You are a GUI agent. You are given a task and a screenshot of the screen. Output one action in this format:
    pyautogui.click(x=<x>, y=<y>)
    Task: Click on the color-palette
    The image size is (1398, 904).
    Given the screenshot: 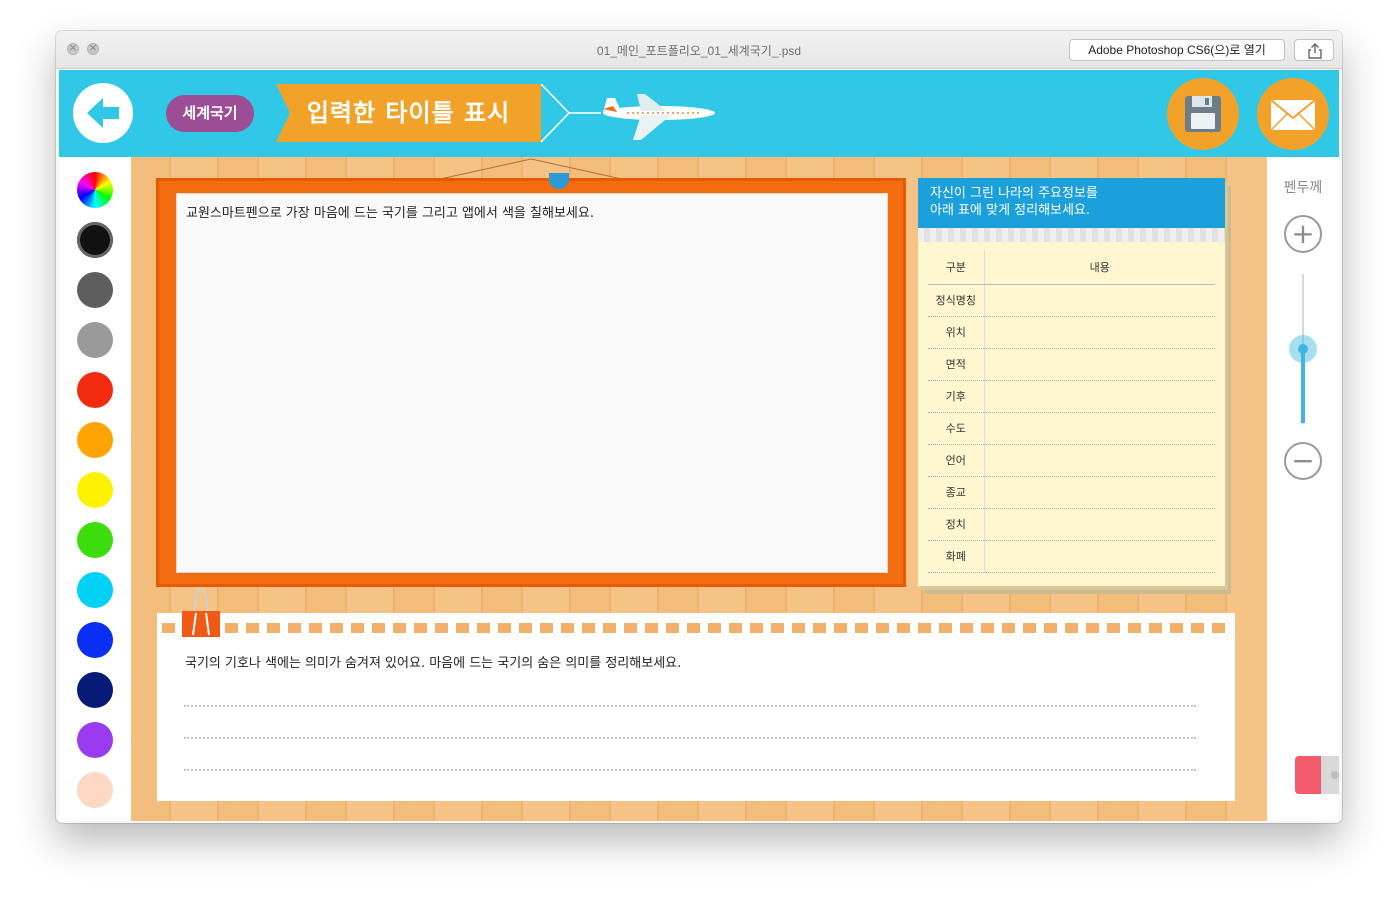 What is the action you would take?
    pyautogui.click(x=95, y=489)
    